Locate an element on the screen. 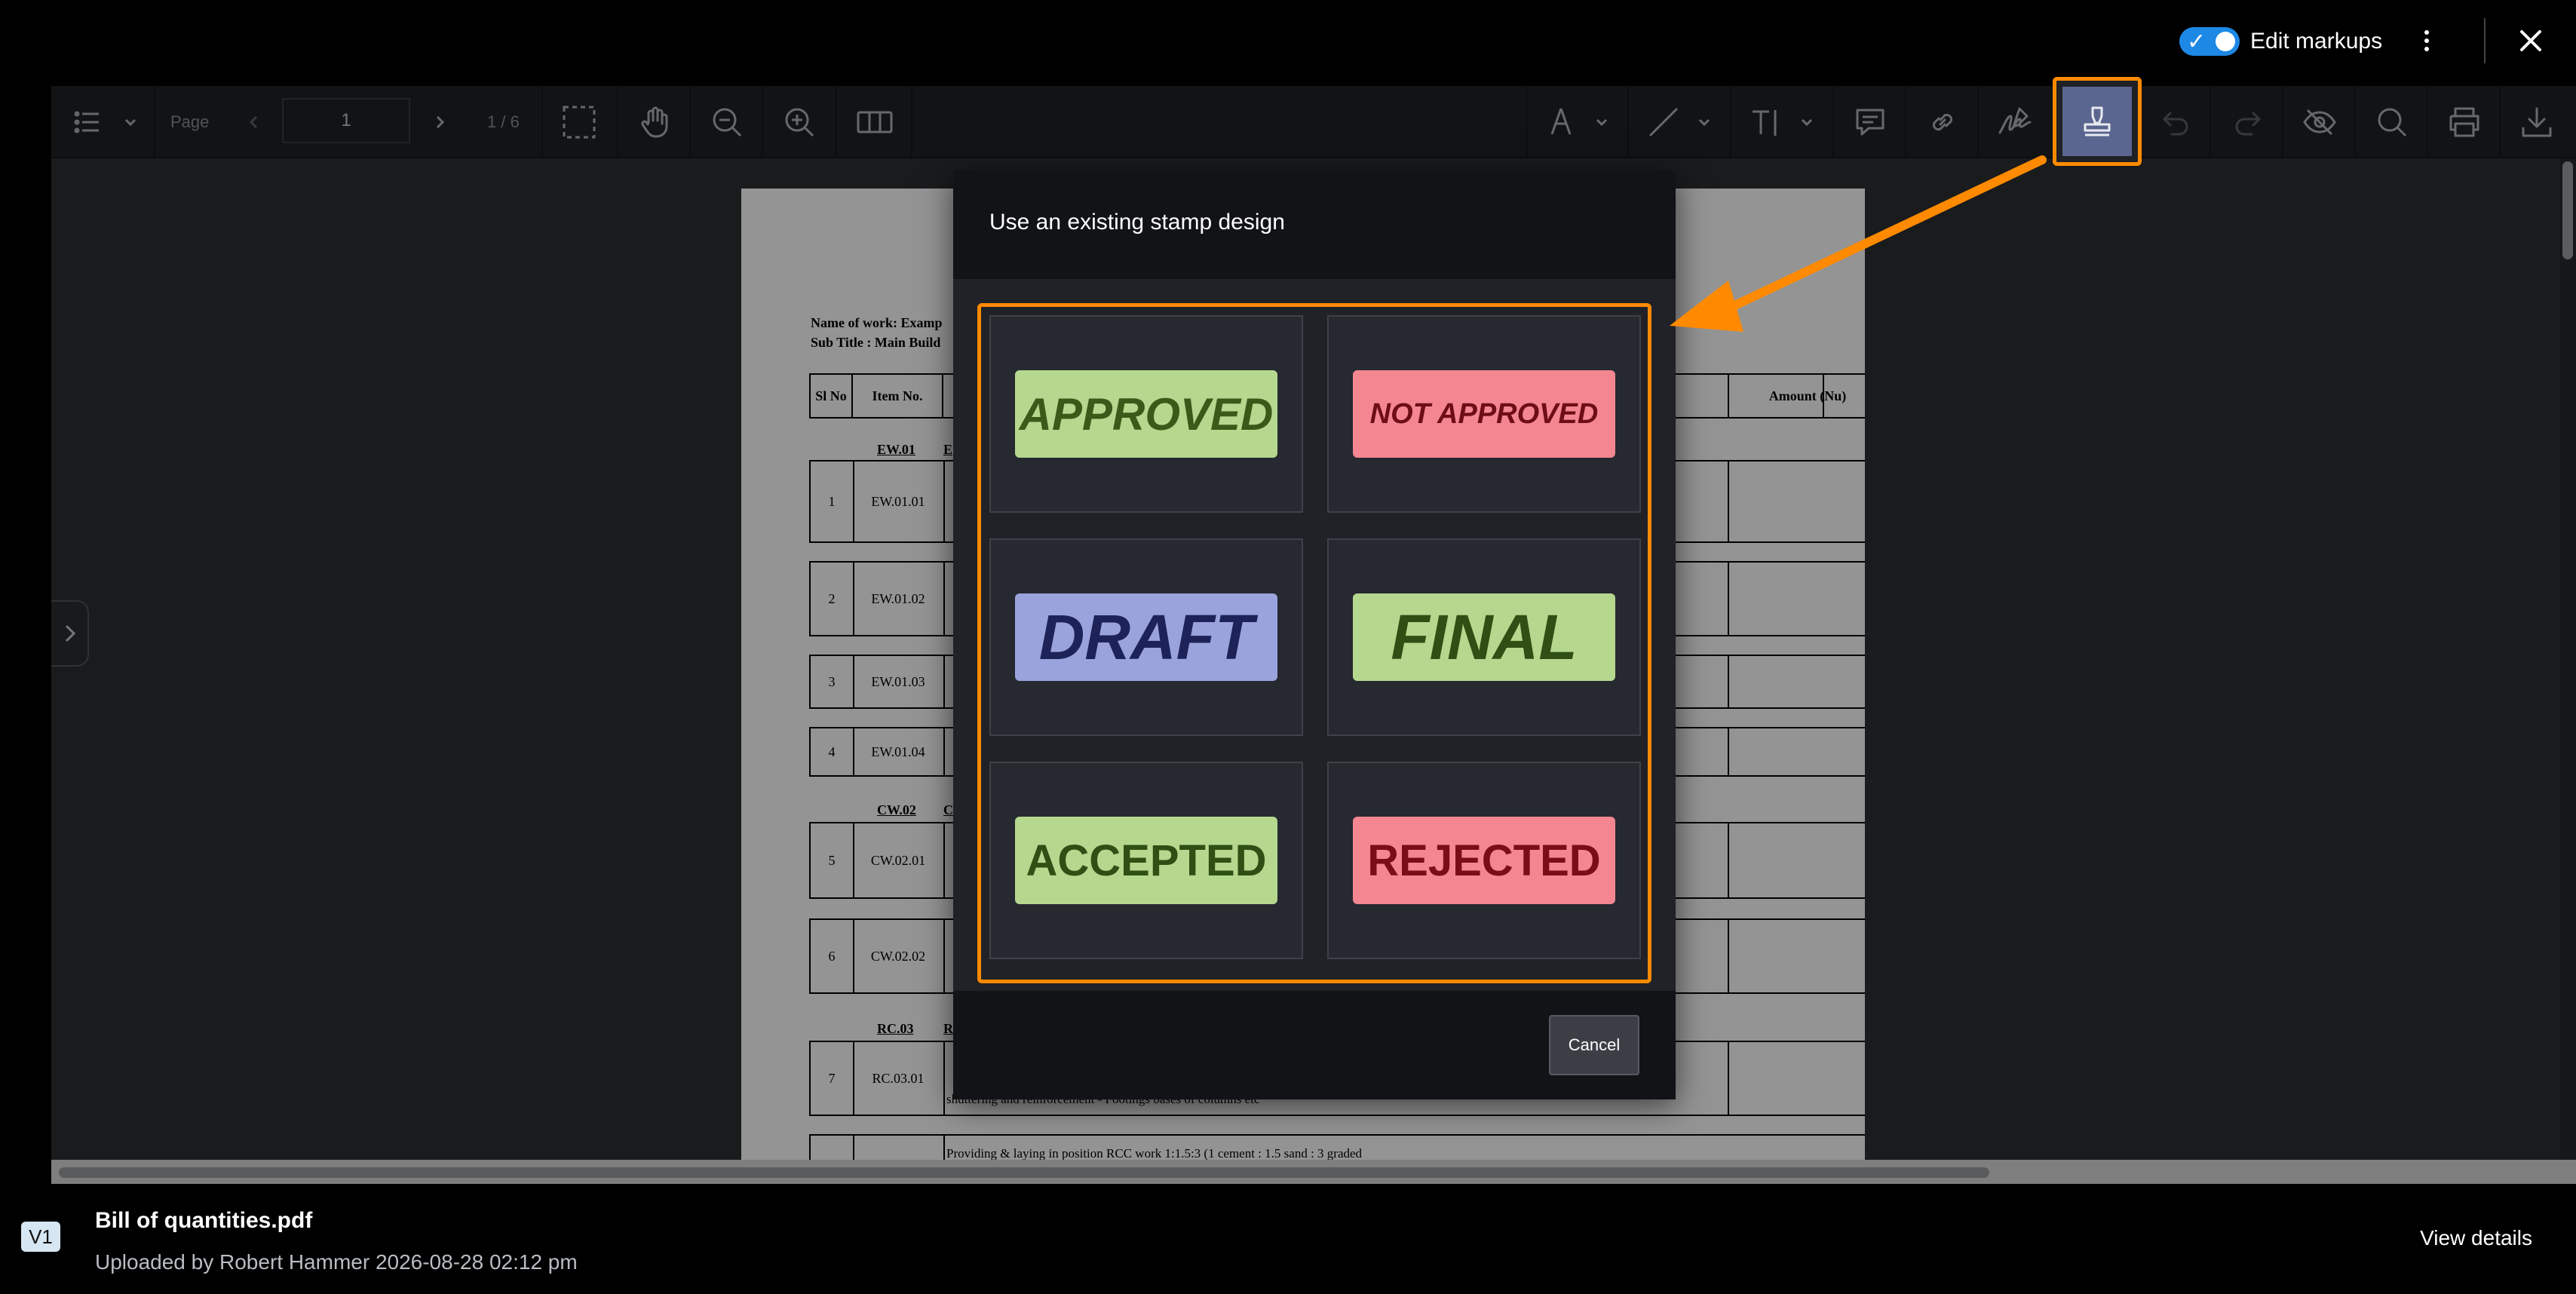  stamp-badge: NOT APPROVED is located at coordinates (1484, 414).